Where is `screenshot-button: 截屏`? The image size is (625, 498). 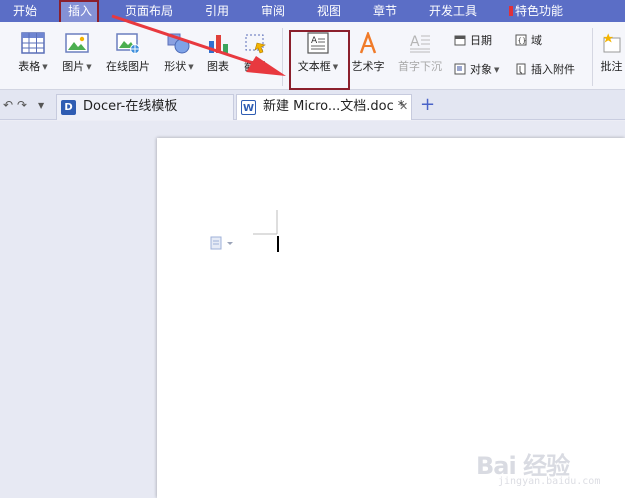
screenshot-button: 截屏 is located at coordinates (255, 53).